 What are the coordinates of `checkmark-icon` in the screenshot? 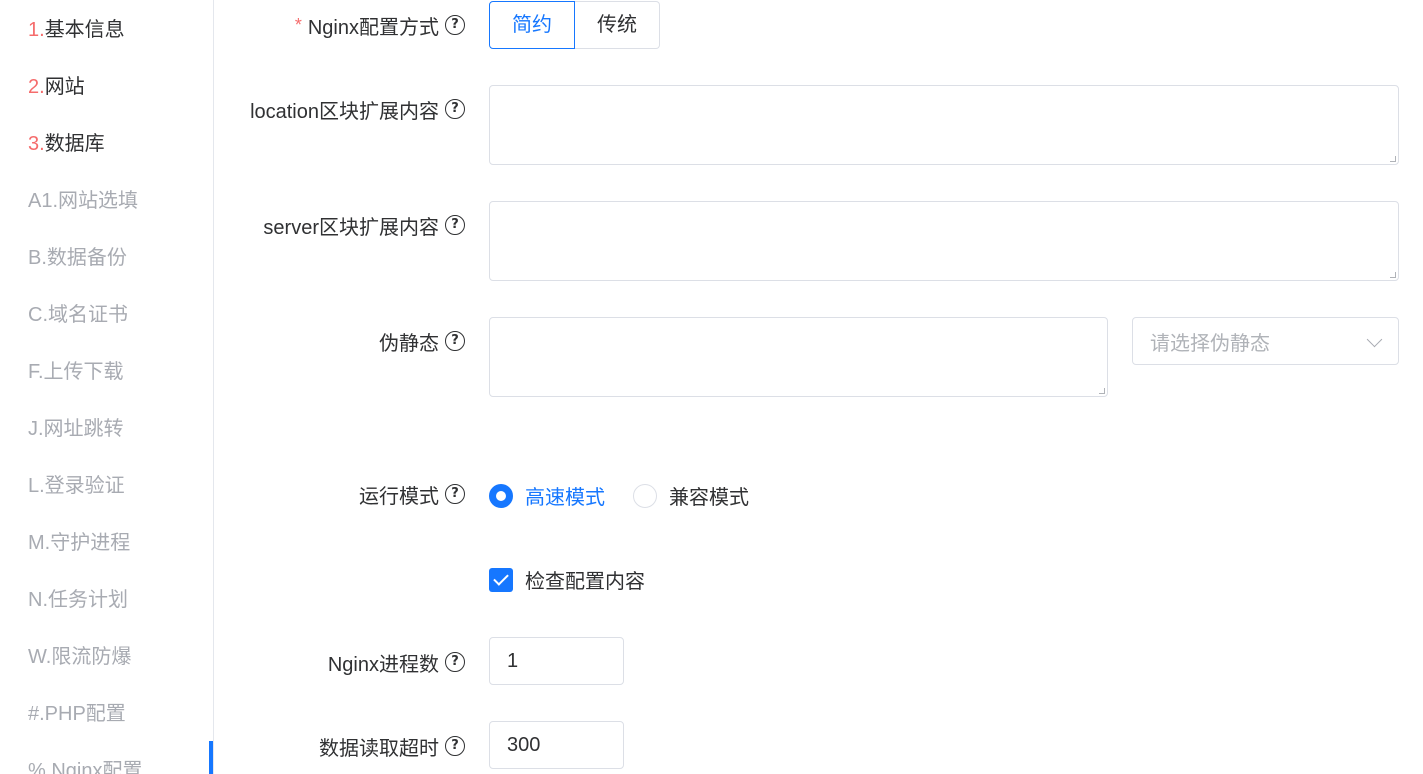 It's located at (501, 579).